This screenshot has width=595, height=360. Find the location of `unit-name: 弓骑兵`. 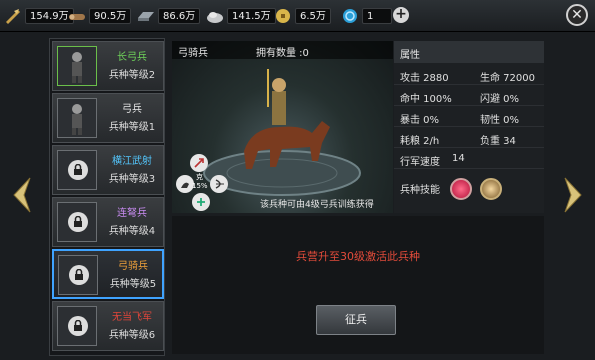

unit-name: 弓骑兵 is located at coordinates (133, 266).